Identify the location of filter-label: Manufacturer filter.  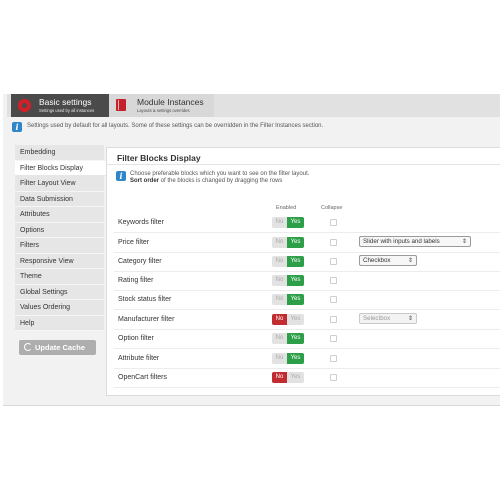
(146, 319).